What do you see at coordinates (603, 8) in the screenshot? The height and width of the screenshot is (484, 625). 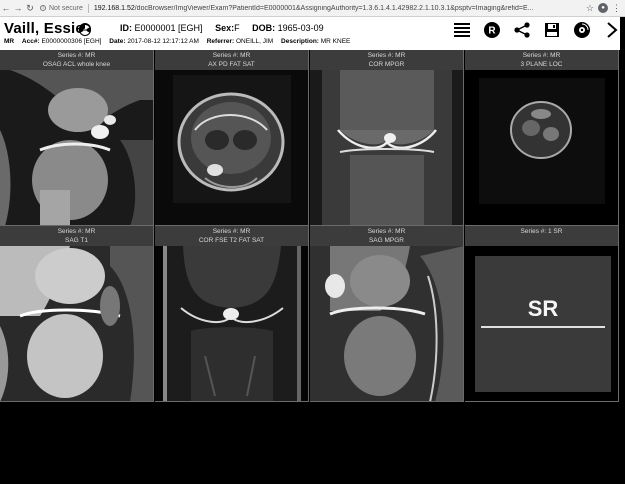 I see `profile-avatar-icon: ●` at bounding box center [603, 8].